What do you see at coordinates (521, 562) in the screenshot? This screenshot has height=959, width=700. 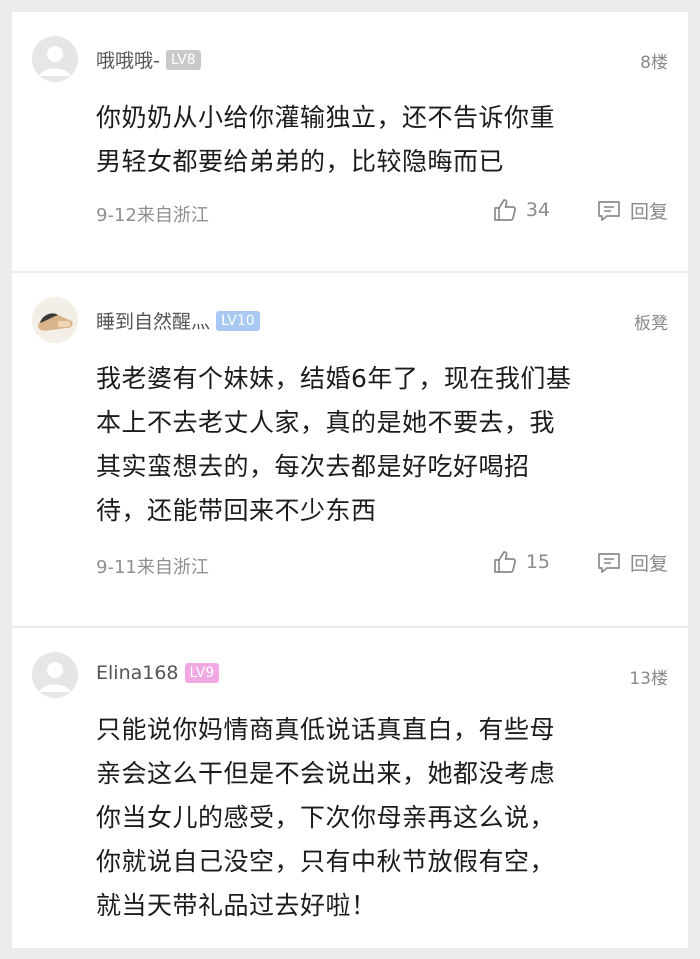 I see `like-button: 15` at bounding box center [521, 562].